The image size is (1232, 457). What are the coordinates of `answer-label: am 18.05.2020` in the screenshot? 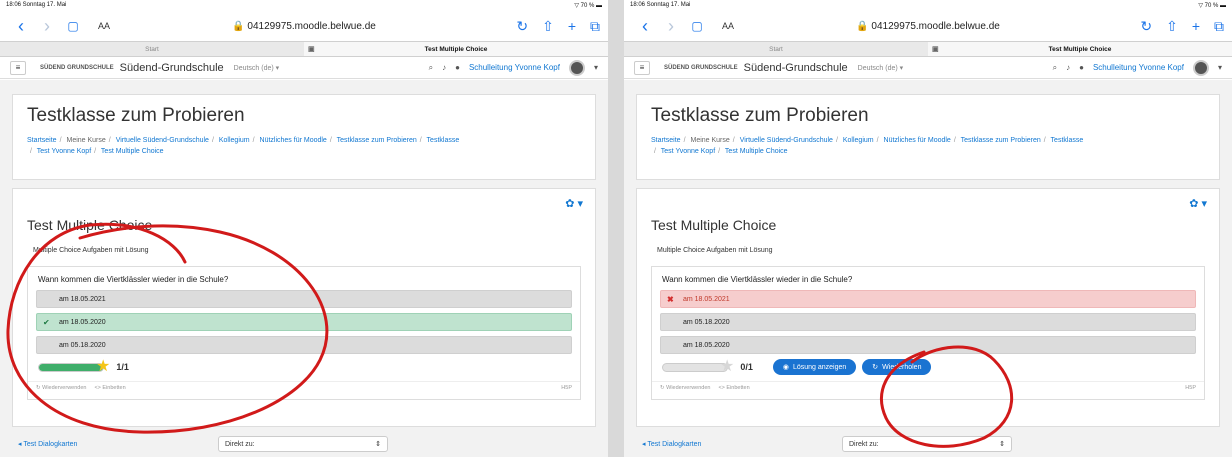 It's located at (82, 322).